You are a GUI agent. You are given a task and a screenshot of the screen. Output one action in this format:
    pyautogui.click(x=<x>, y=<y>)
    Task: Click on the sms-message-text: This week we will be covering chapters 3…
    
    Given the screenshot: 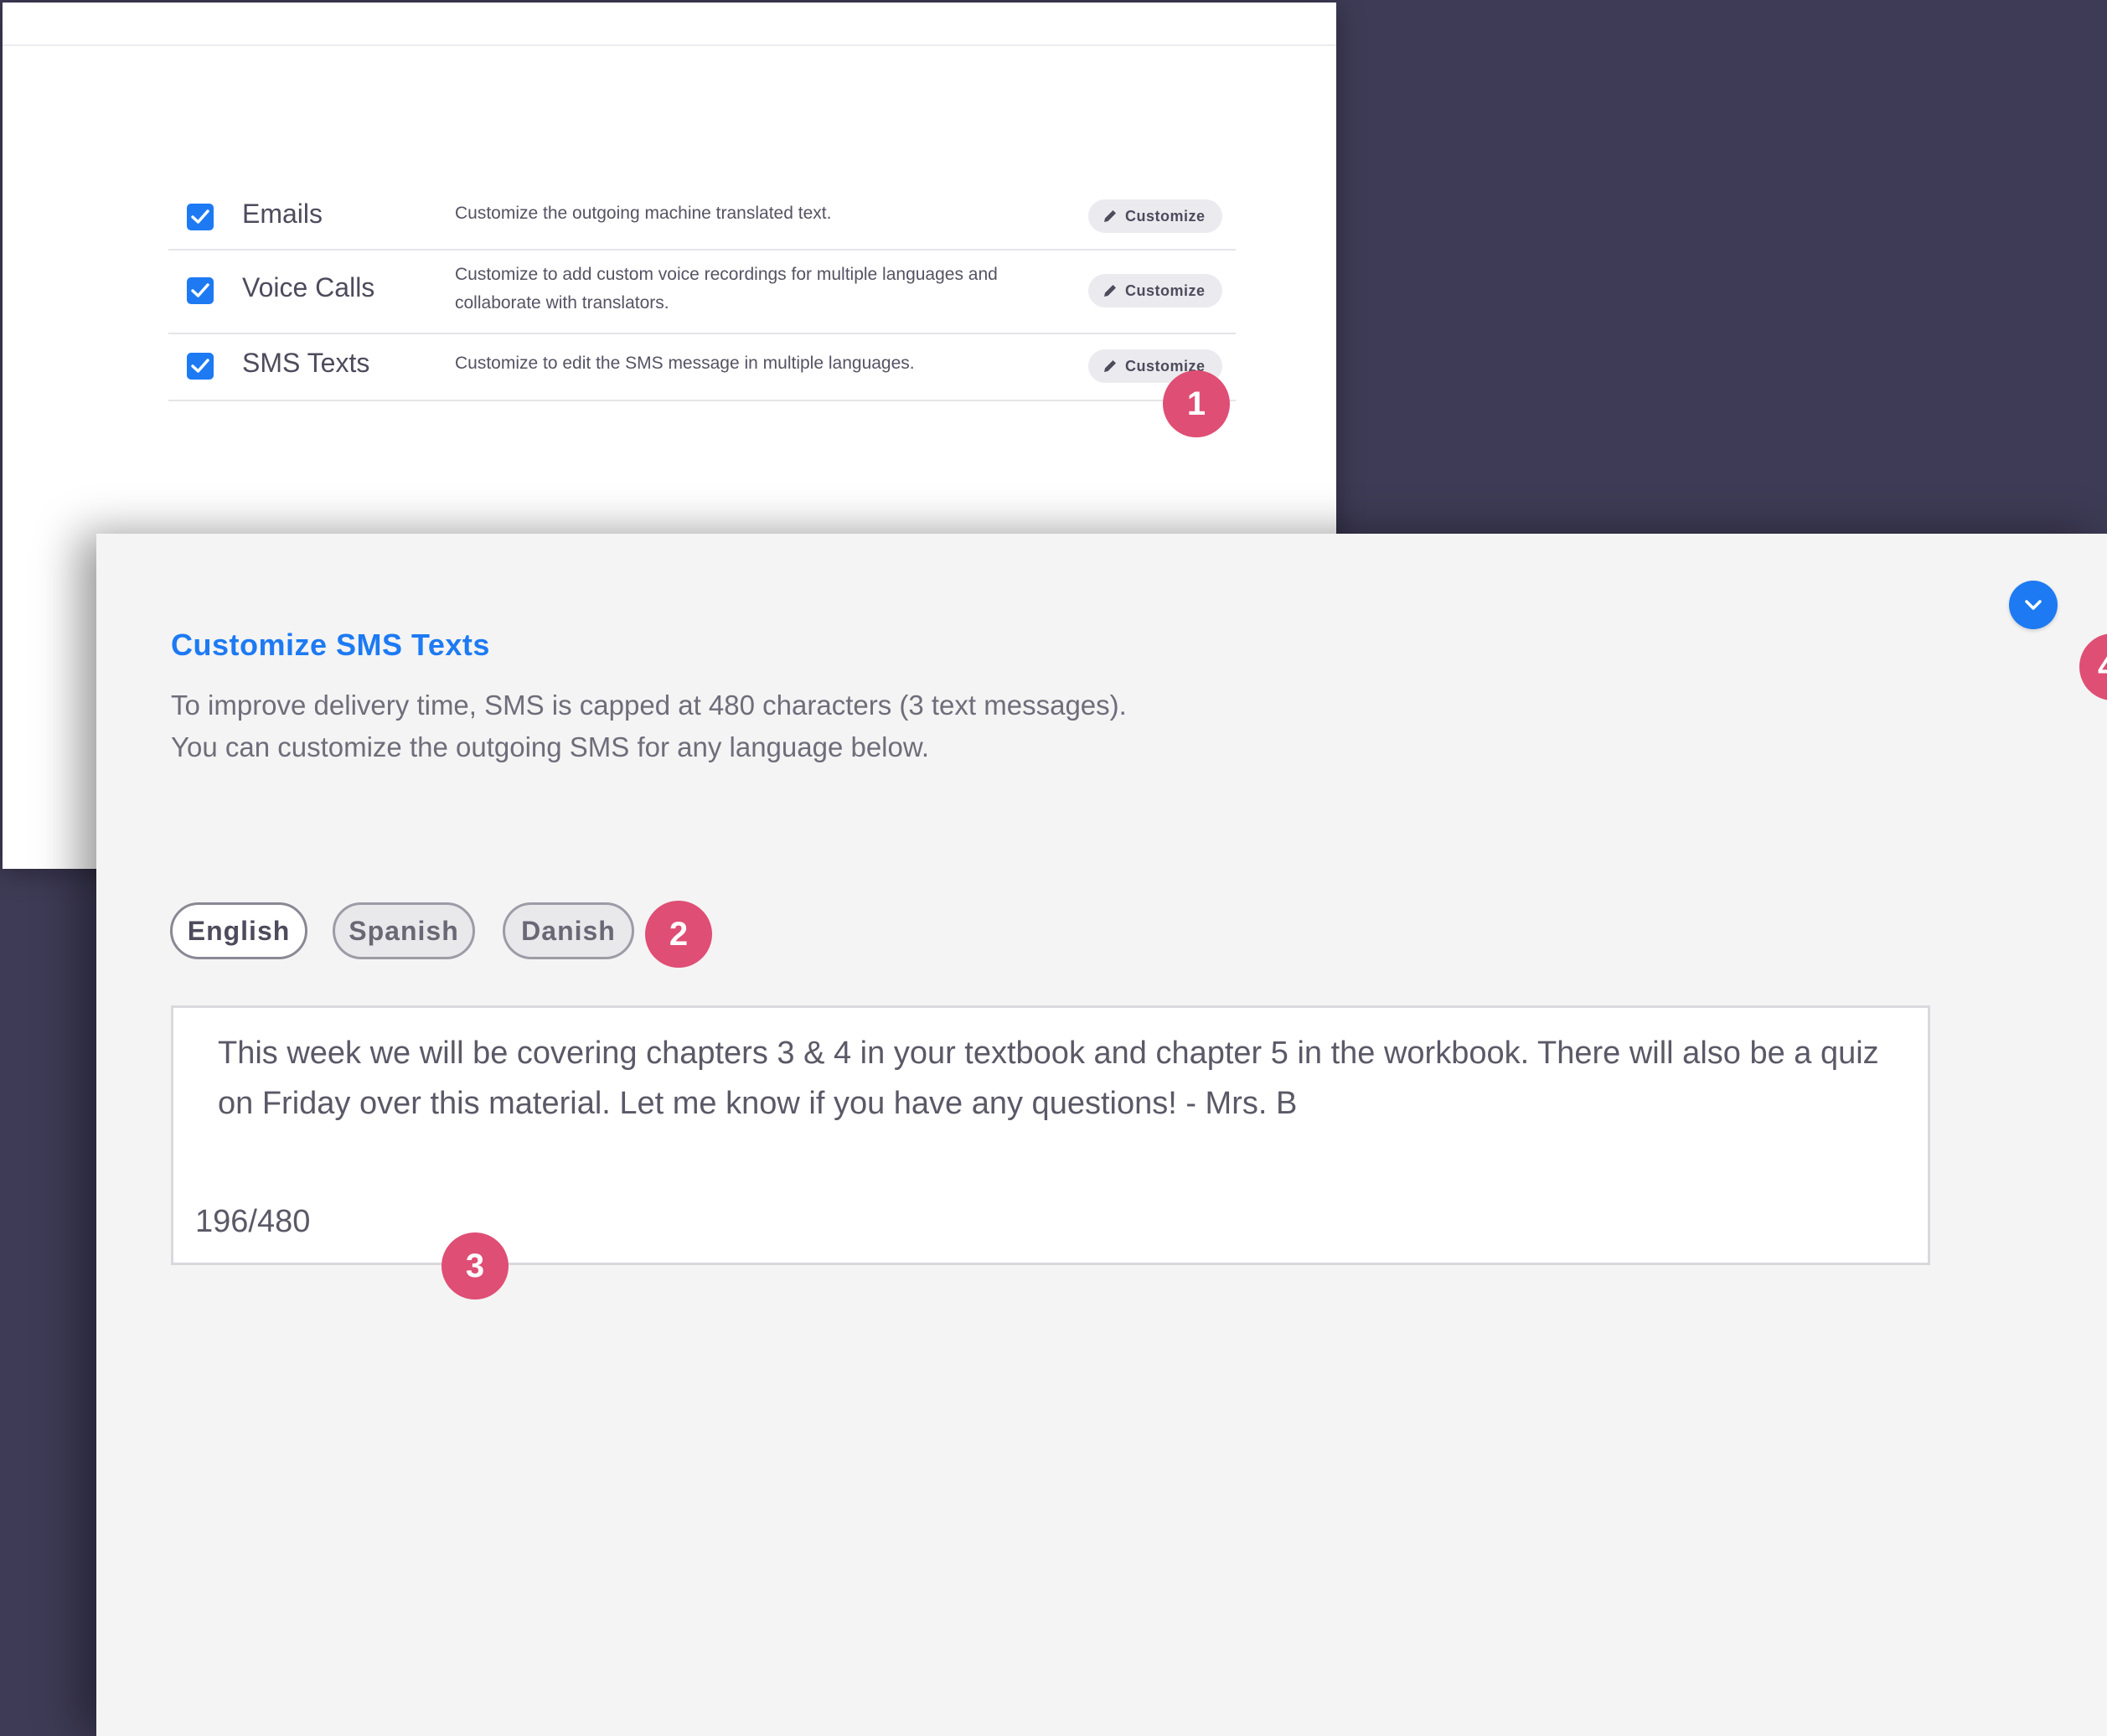 What is the action you would take?
    pyautogui.click(x=1051, y=1078)
    